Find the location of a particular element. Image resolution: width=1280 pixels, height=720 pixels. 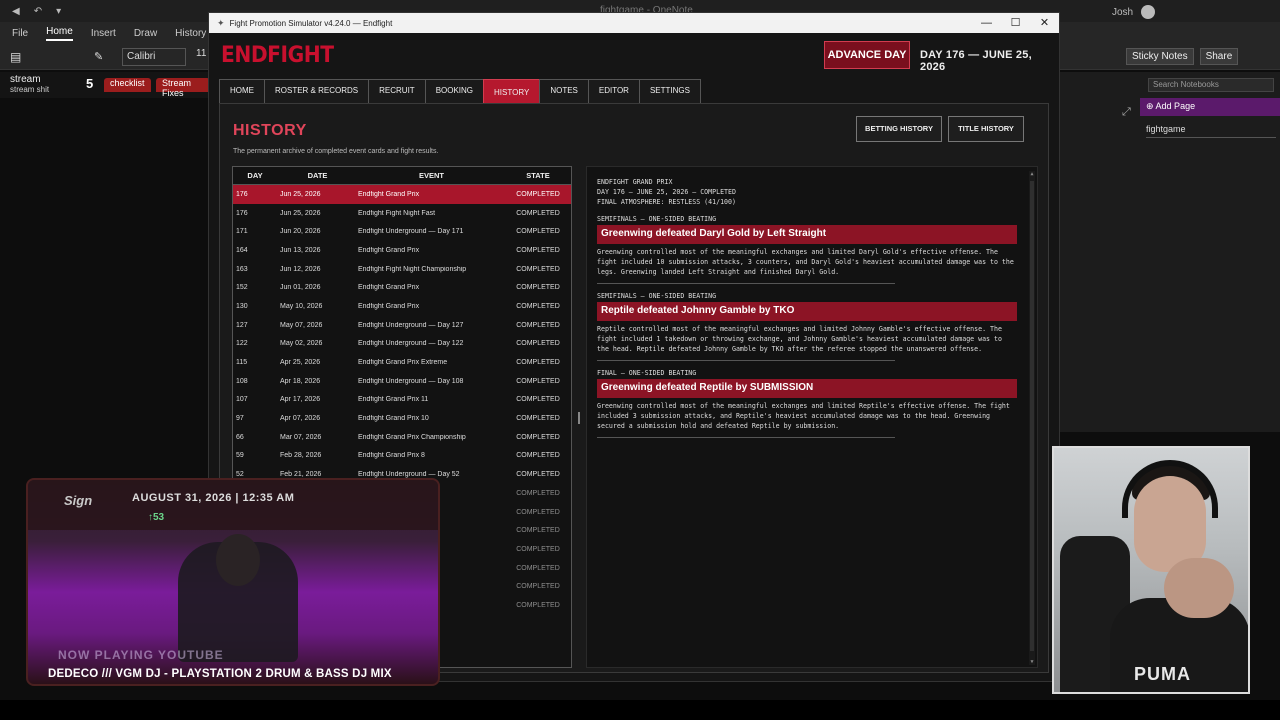

row-day: 127 is located at coordinates (242, 325).